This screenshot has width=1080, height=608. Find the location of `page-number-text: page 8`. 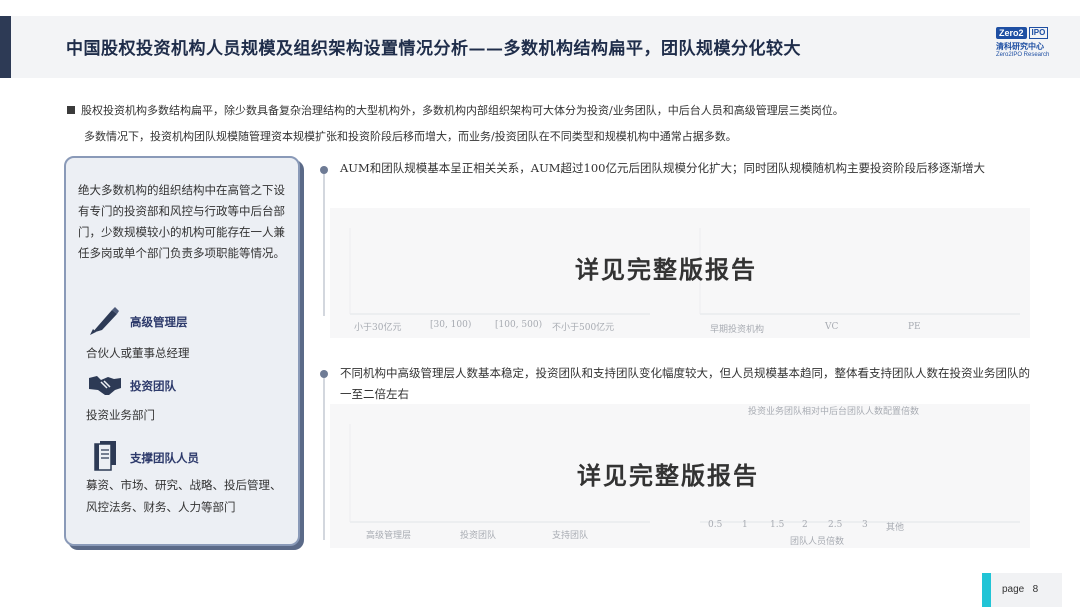

page-number-text: page 8 is located at coordinates (1020, 589).